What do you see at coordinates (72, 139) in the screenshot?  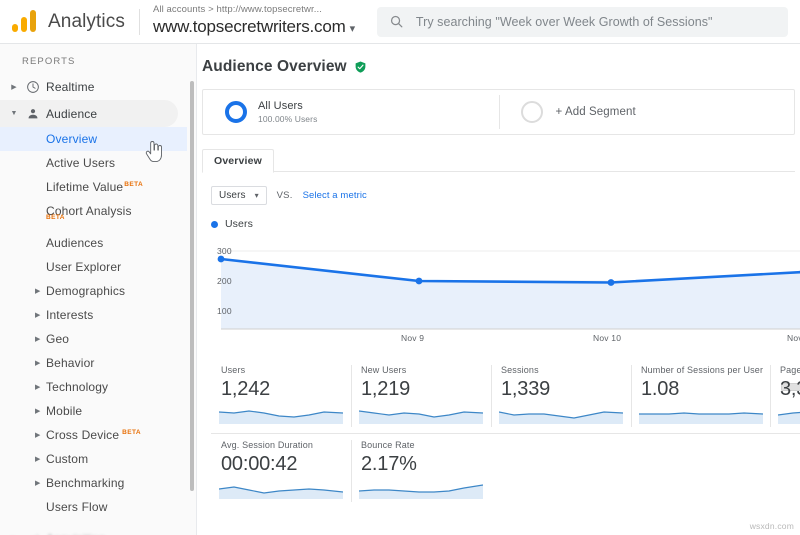 I see `sidebar-item-label: Overview` at bounding box center [72, 139].